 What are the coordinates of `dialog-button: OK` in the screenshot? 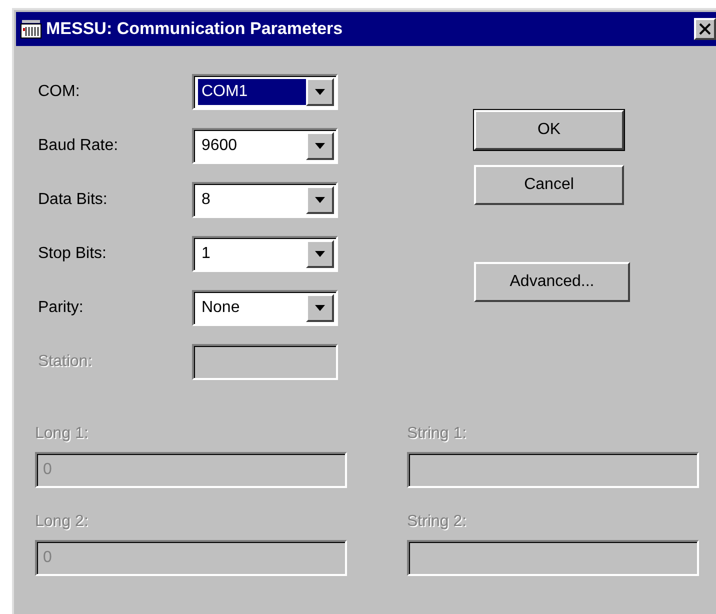 It's located at (549, 130).